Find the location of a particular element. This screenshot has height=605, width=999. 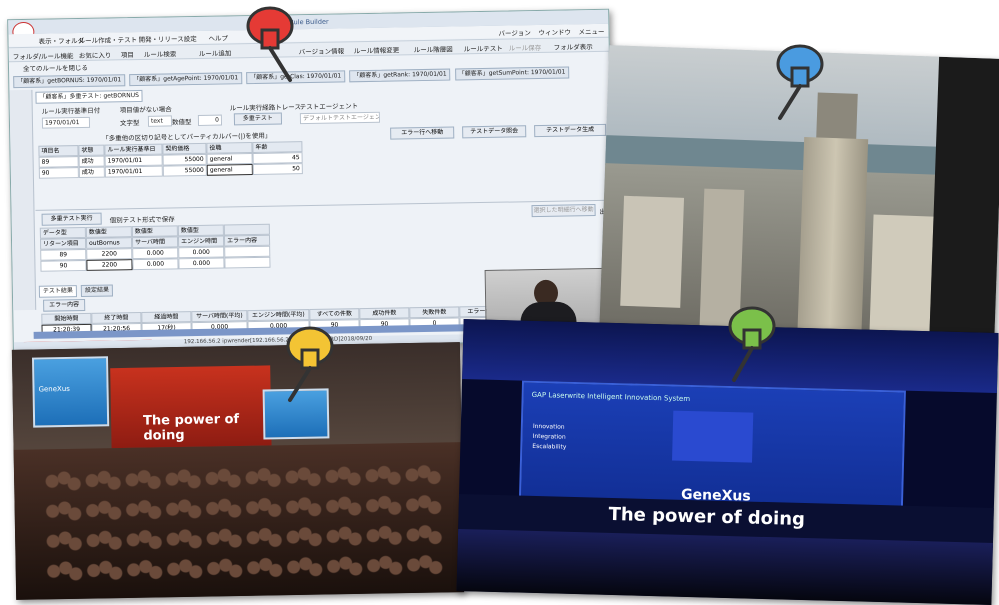

toolbar-rule-save: ルール保存 is located at coordinates (525, 47).